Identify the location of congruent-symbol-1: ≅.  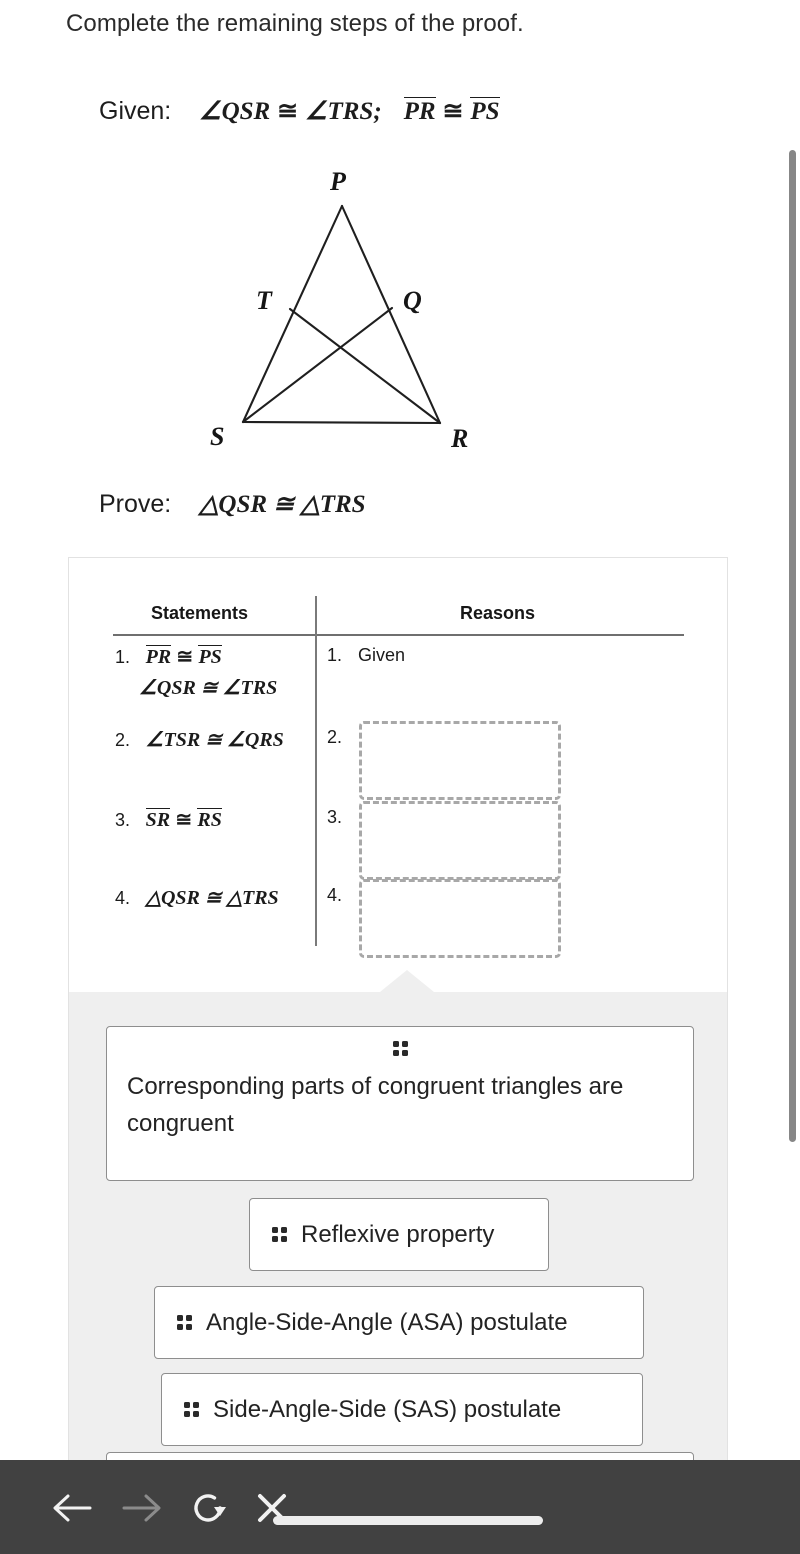
(288, 111).